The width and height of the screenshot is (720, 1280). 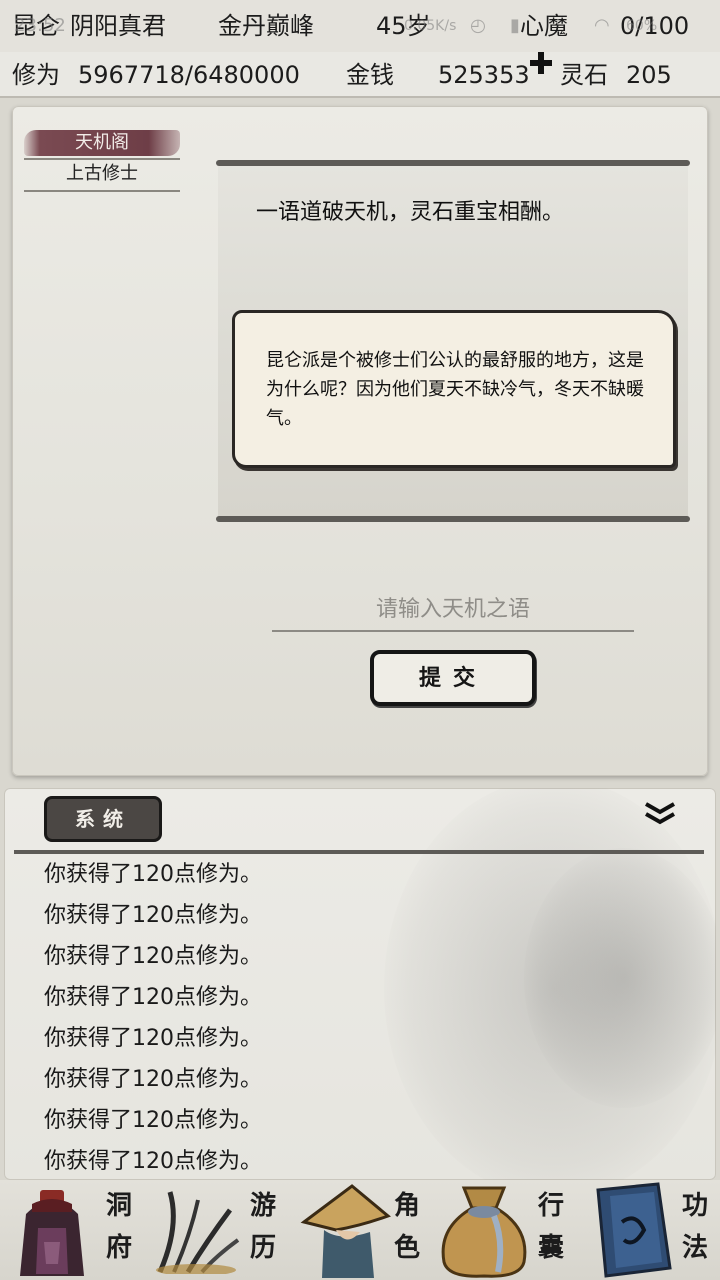 I want to click on scroll-rod-bottom, so click(x=453, y=519).